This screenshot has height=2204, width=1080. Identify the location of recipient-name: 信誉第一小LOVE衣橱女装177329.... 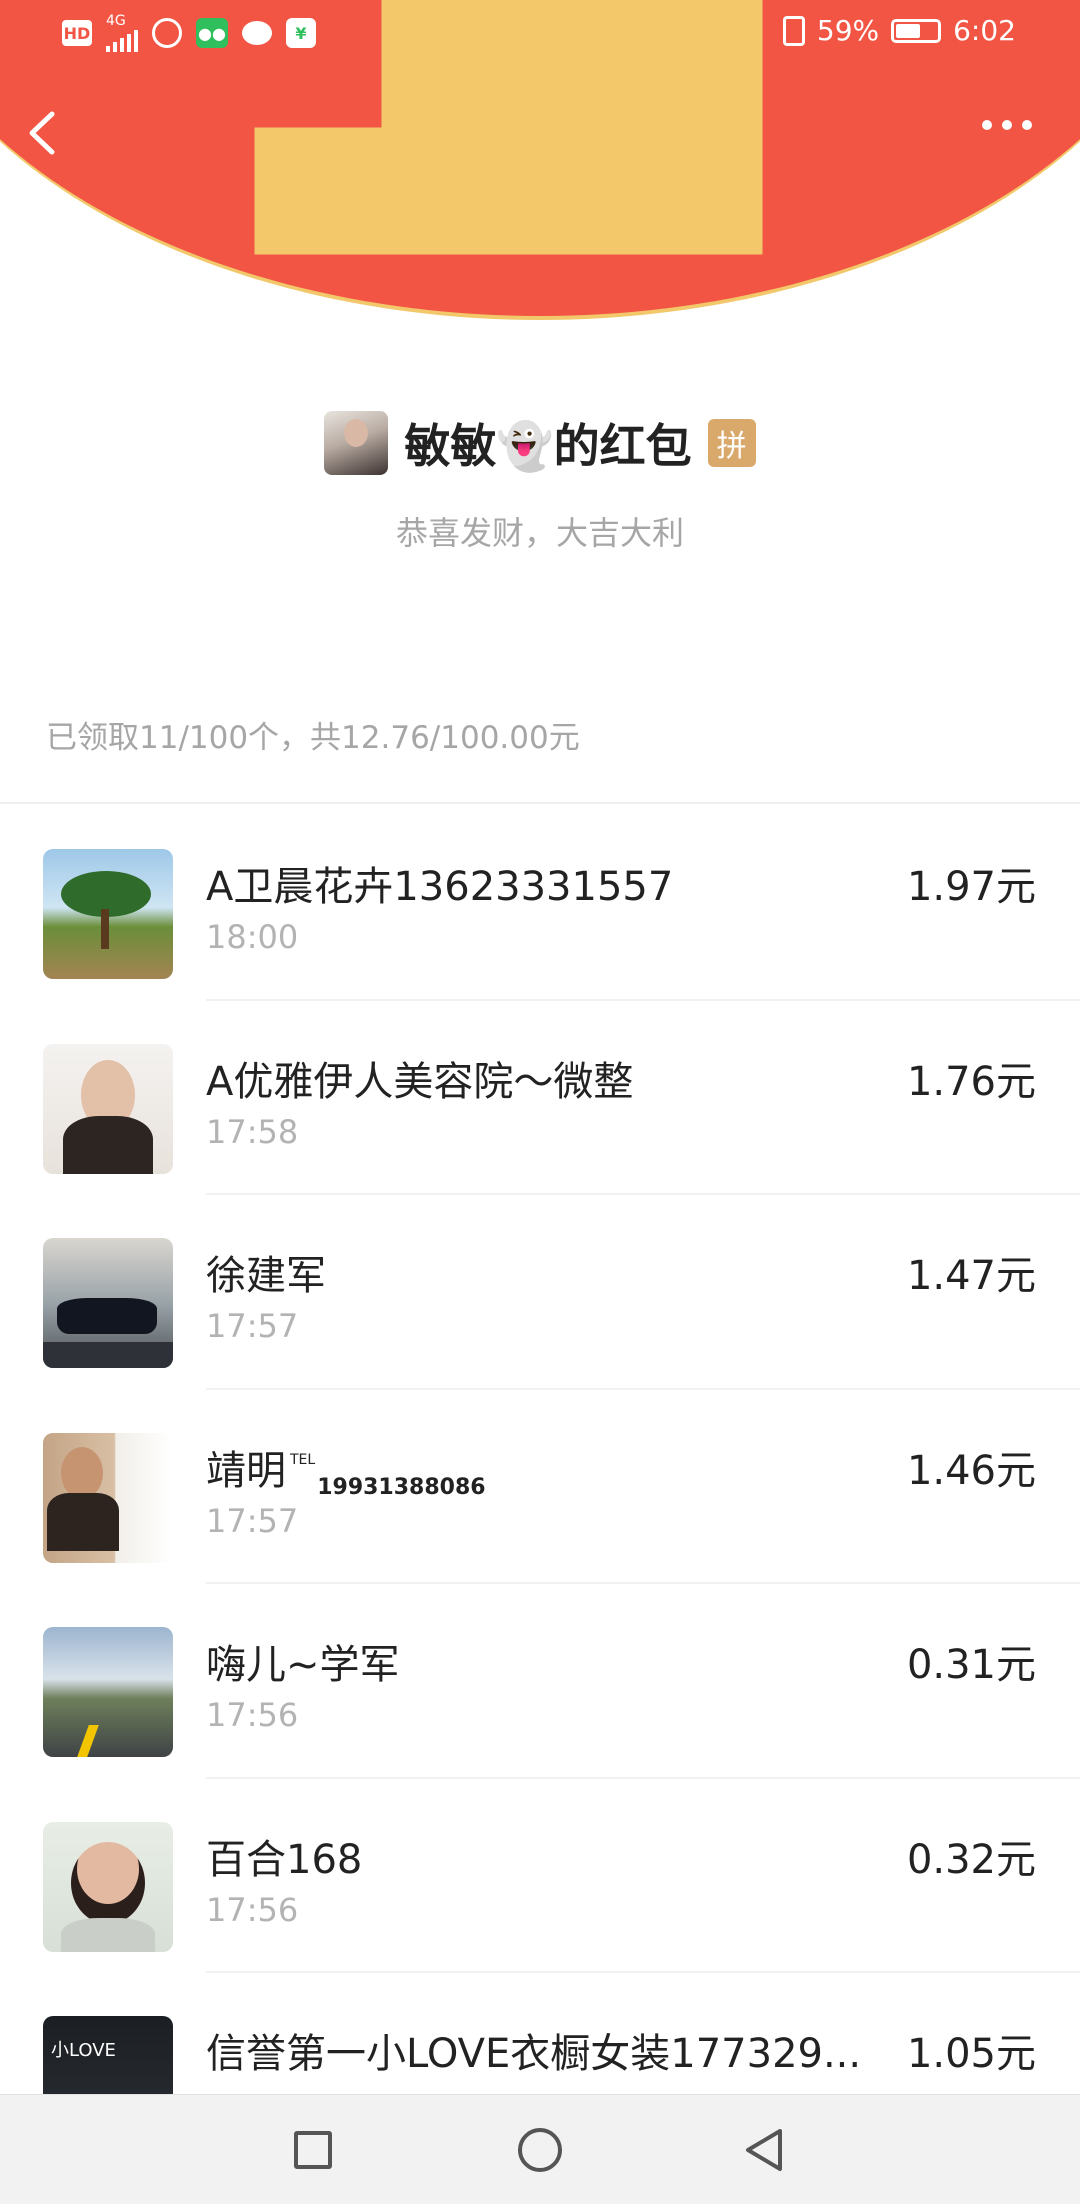
(534, 2054).